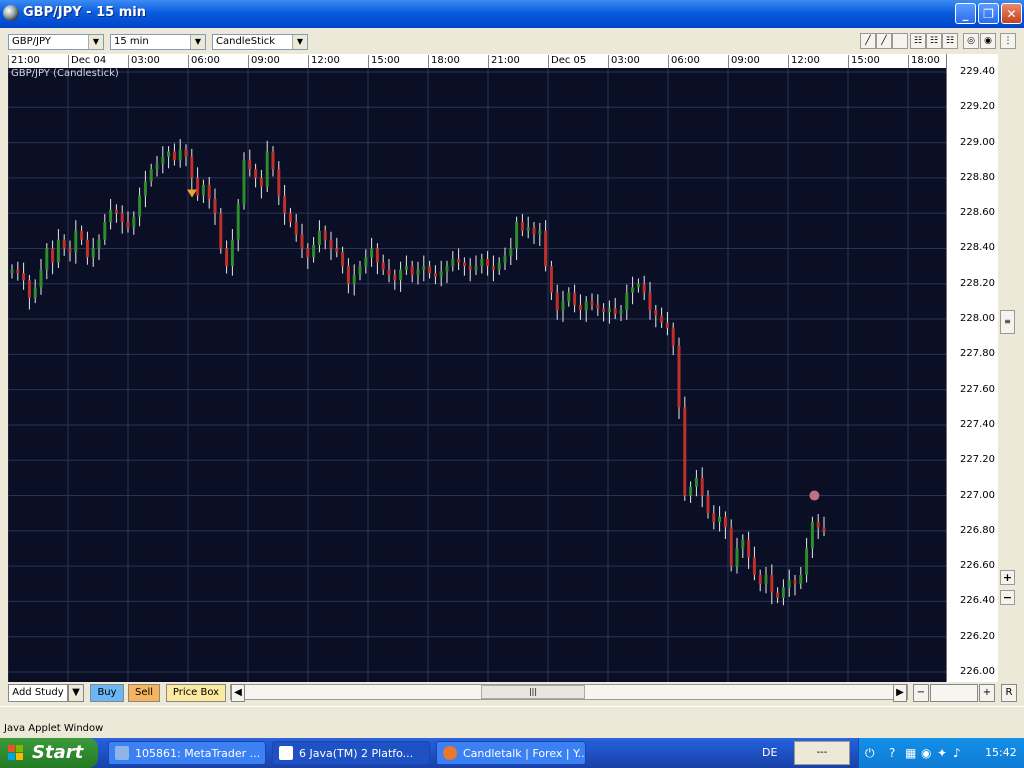 The width and height of the screenshot is (1024, 768). What do you see at coordinates (684, 61) in the screenshot?
I see `time-tick-label: 06:00` at bounding box center [684, 61].